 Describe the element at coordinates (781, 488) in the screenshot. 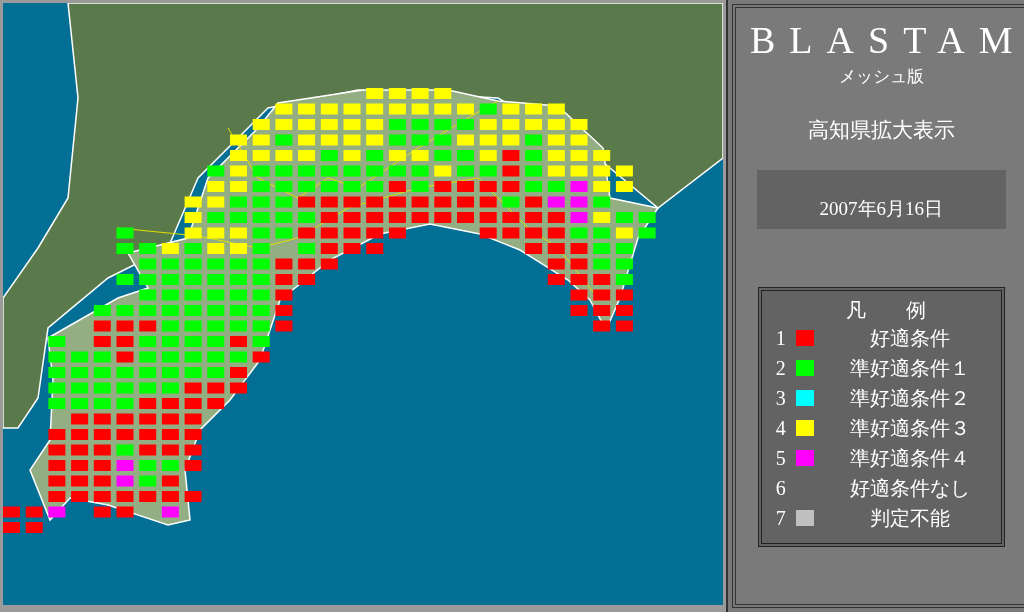

I see `legend-number: 6` at that location.